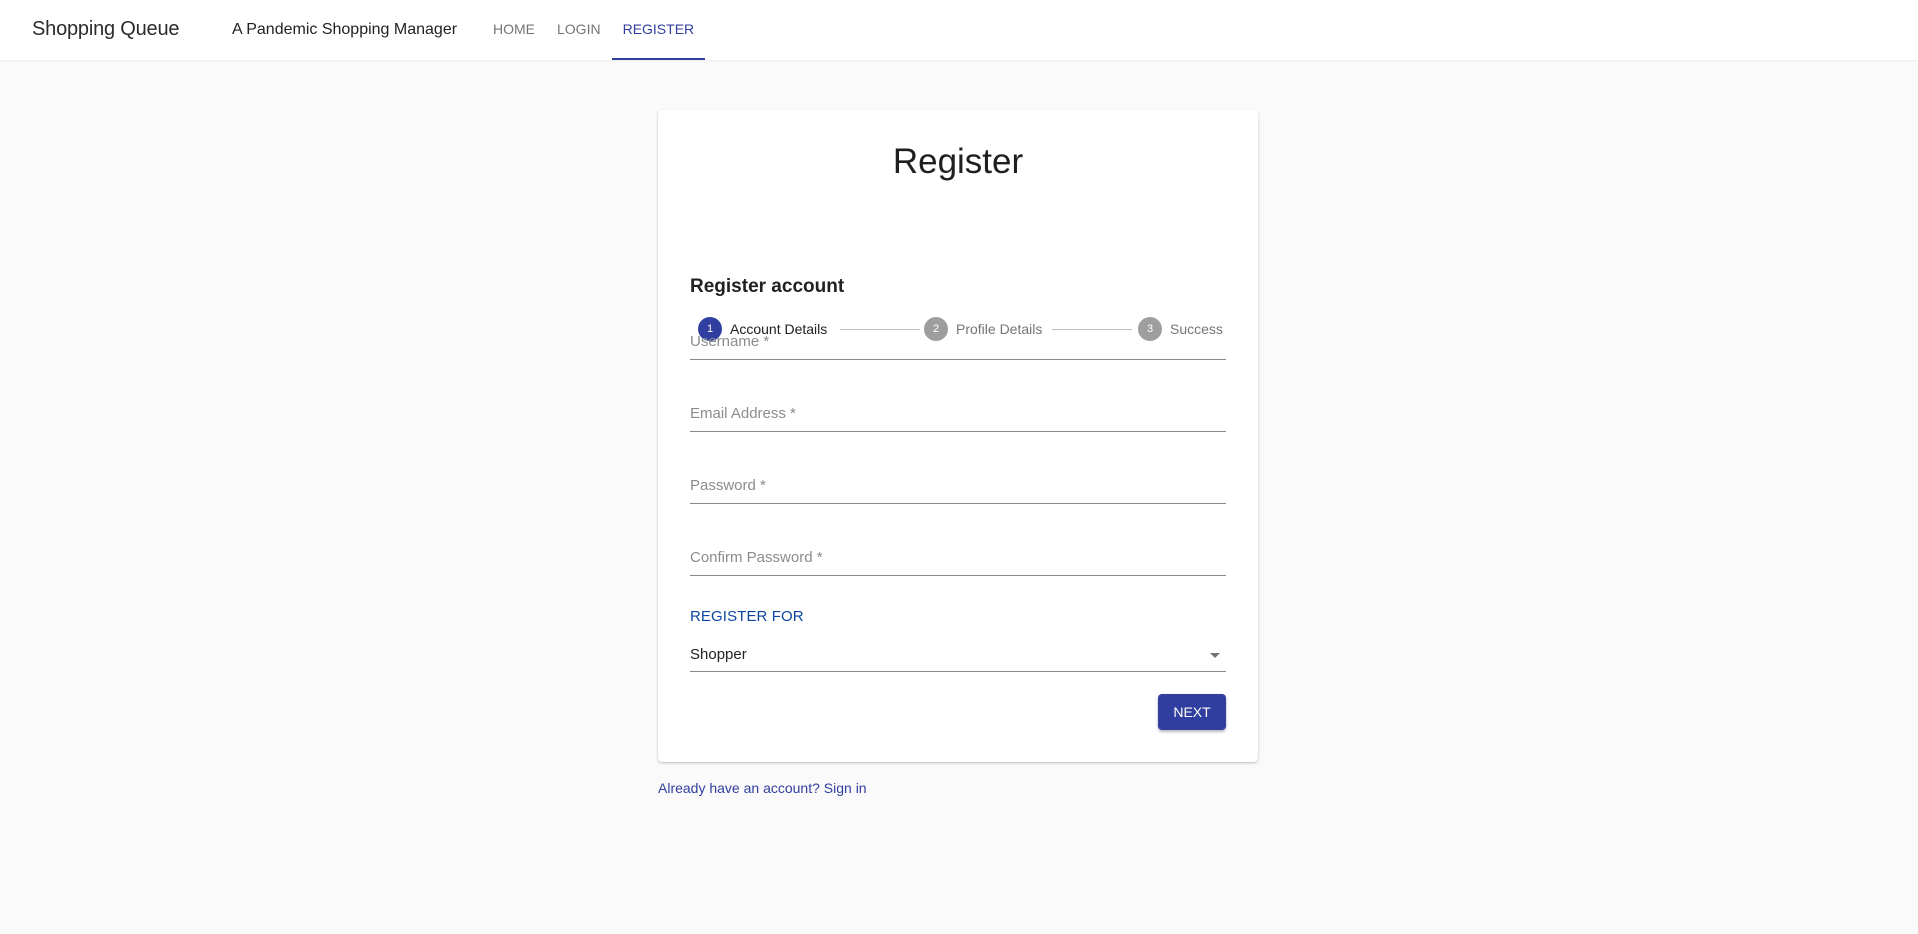  Describe the element at coordinates (1192, 712) in the screenshot. I see `next-button: NEXT` at that location.